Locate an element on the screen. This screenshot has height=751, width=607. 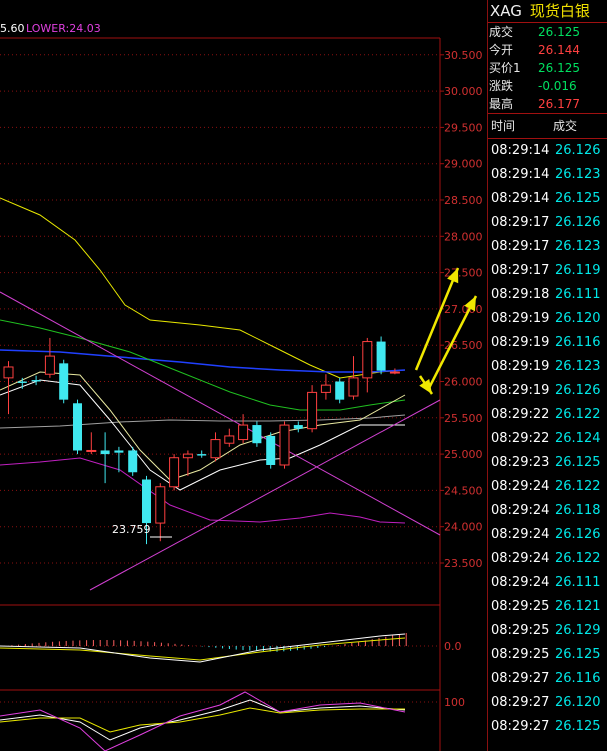
macd-axis-label: 0.0 is located at coordinates (453, 646).